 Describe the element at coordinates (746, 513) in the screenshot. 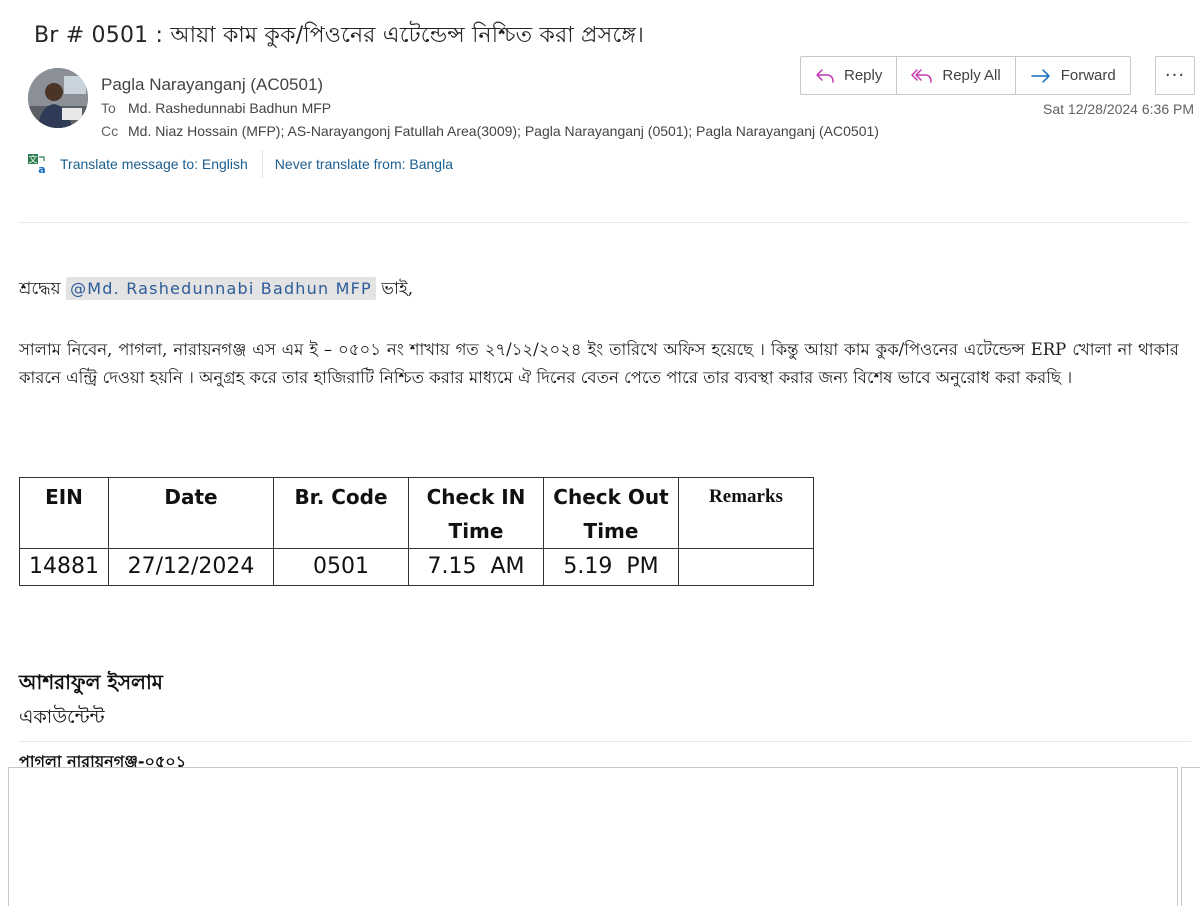

I see `header-remarks: Remarks` at that location.